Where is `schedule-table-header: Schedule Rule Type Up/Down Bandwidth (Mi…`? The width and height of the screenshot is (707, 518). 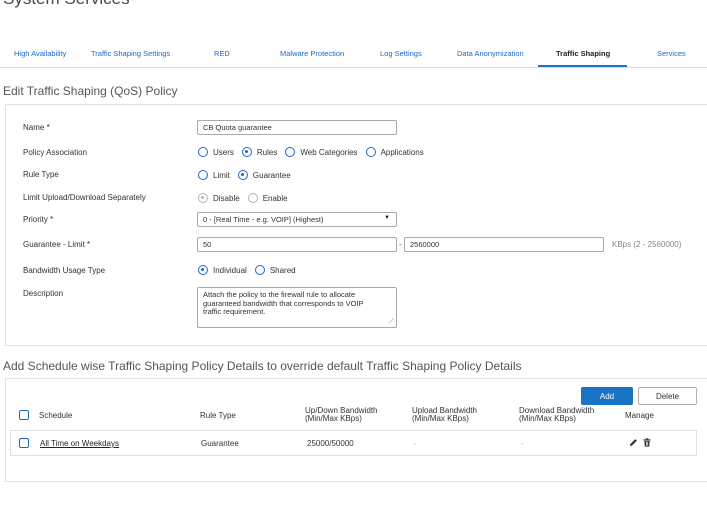 schedule-table-header: Schedule Rule Type Up/Down Bandwidth (Mi… is located at coordinates (356, 417).